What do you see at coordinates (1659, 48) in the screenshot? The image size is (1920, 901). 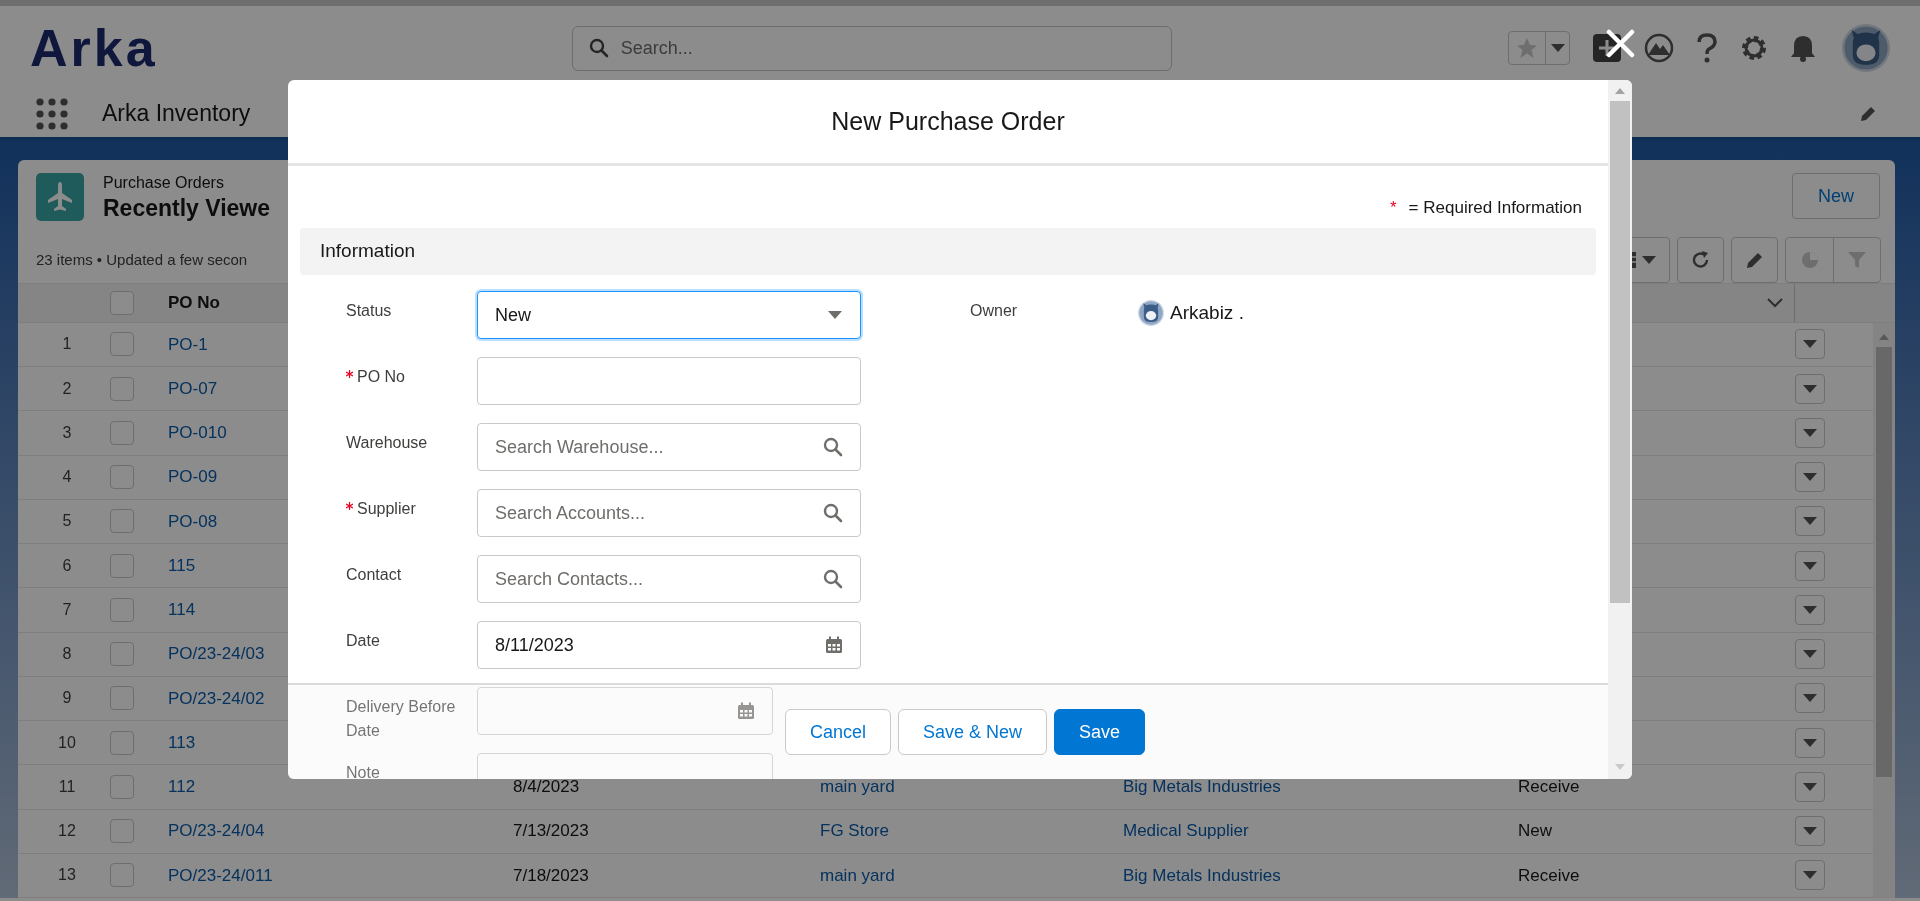 I see `mountain-icon` at bounding box center [1659, 48].